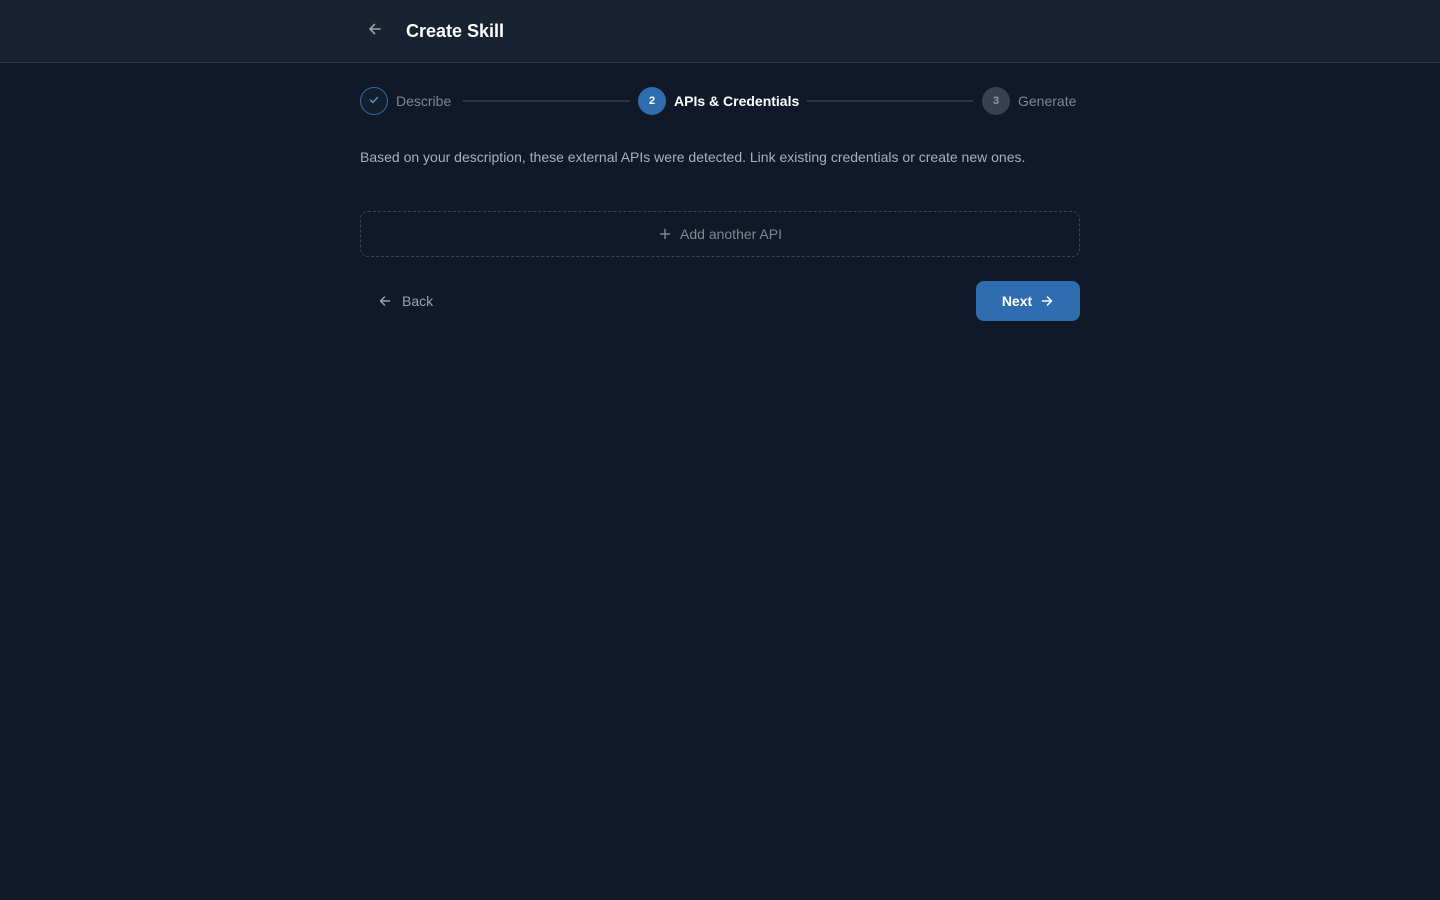 Image resolution: width=1440 pixels, height=900 pixels. What do you see at coordinates (720, 31) in the screenshot?
I see `top-bar: Create Skill` at bounding box center [720, 31].